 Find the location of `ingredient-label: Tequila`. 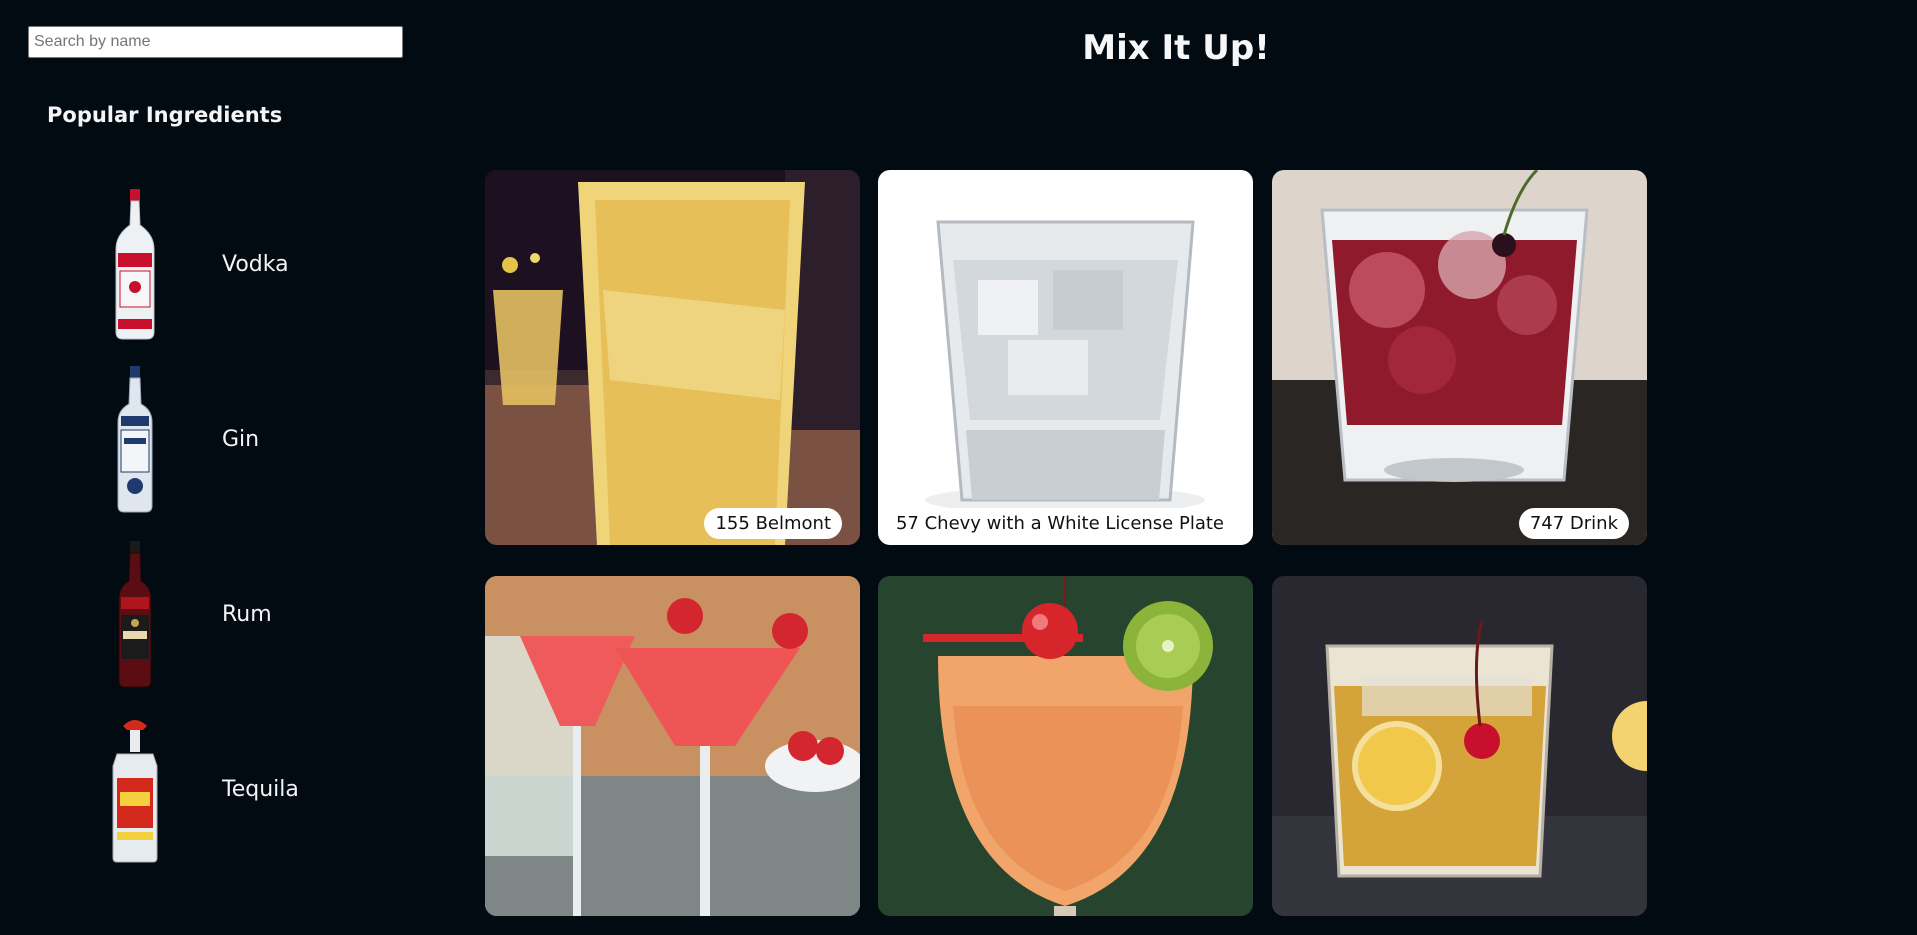

ingredient-label: Tequila is located at coordinates (260, 789).